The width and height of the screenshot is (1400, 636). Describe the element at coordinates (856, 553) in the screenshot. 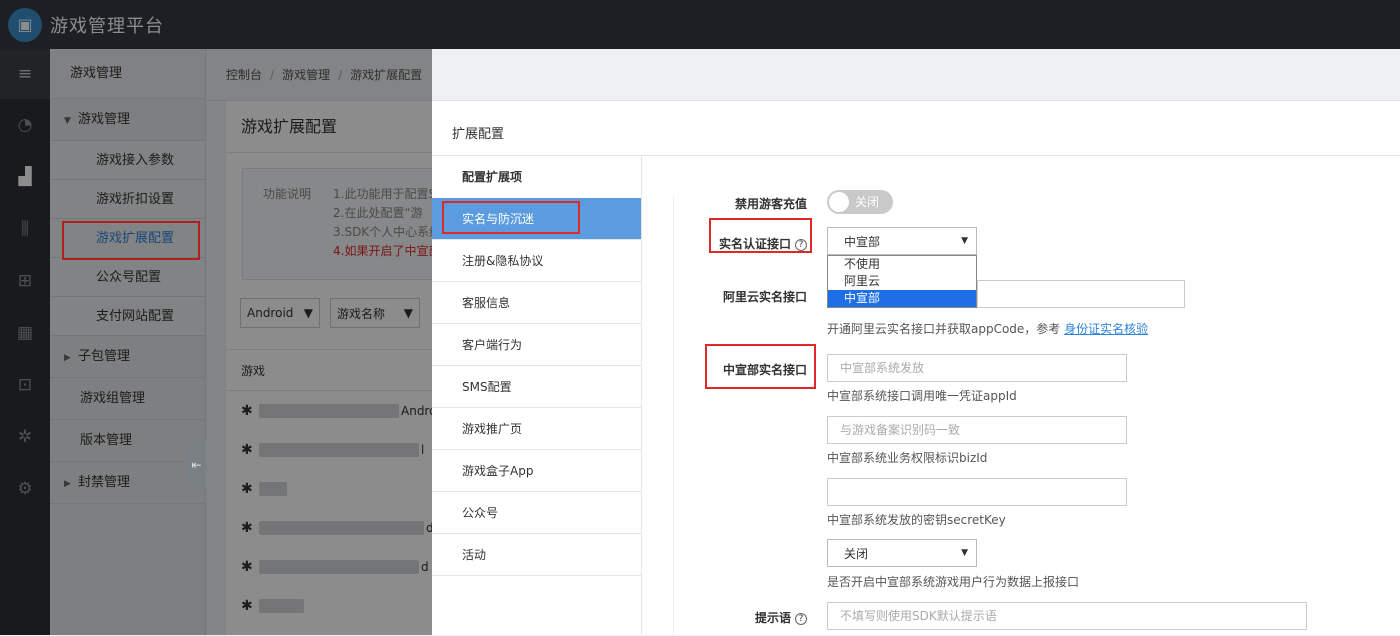

I see `zxb-report-value: 关闭` at that location.